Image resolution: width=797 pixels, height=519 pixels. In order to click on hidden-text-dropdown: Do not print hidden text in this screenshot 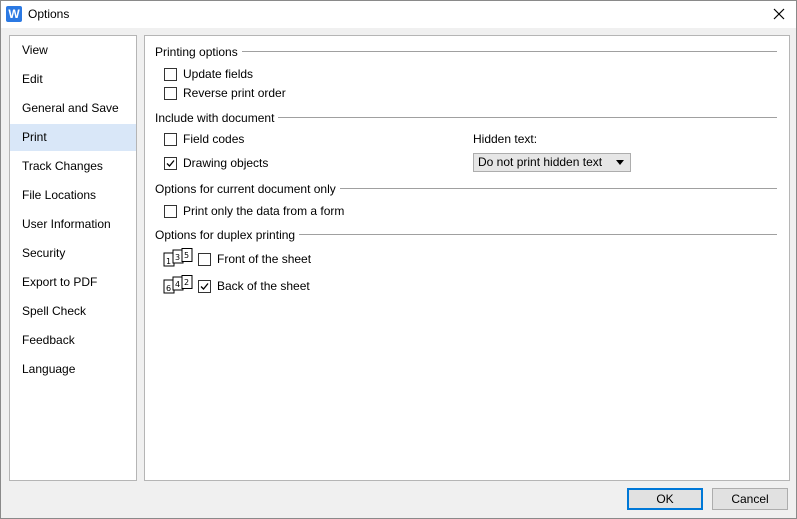, I will do `click(552, 162)`.